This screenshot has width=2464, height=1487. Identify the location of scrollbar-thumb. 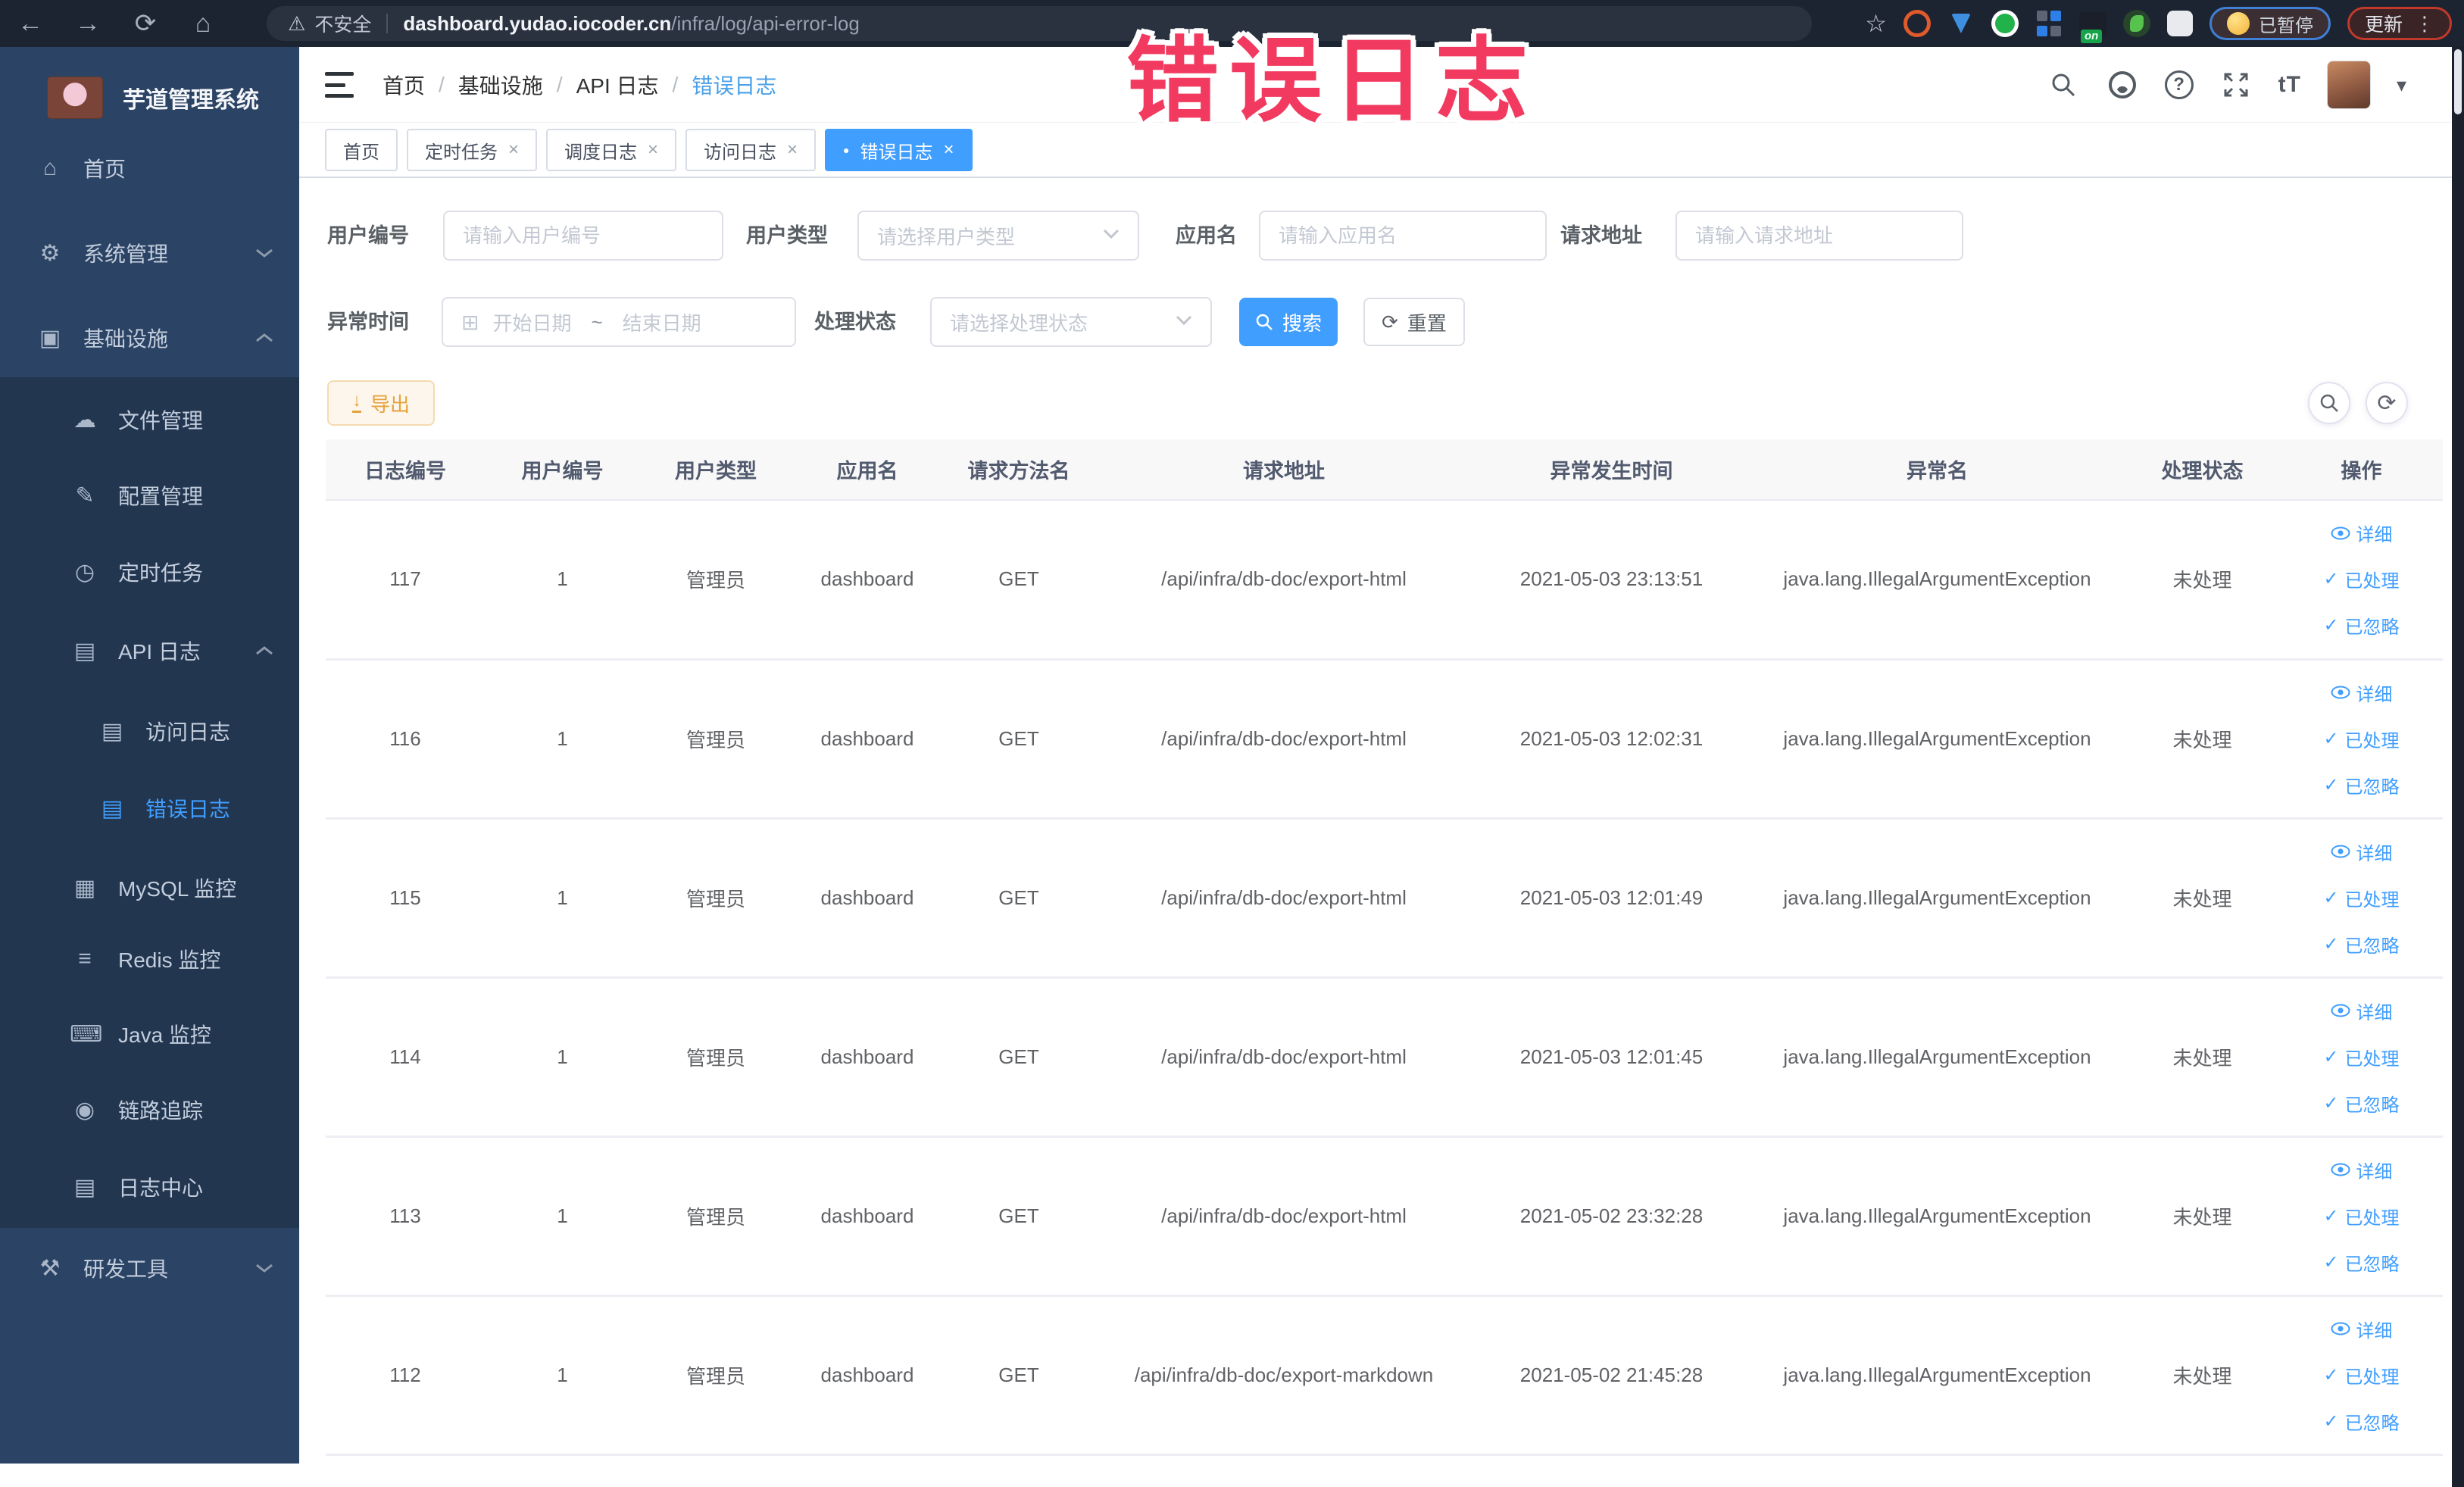
(2458, 81).